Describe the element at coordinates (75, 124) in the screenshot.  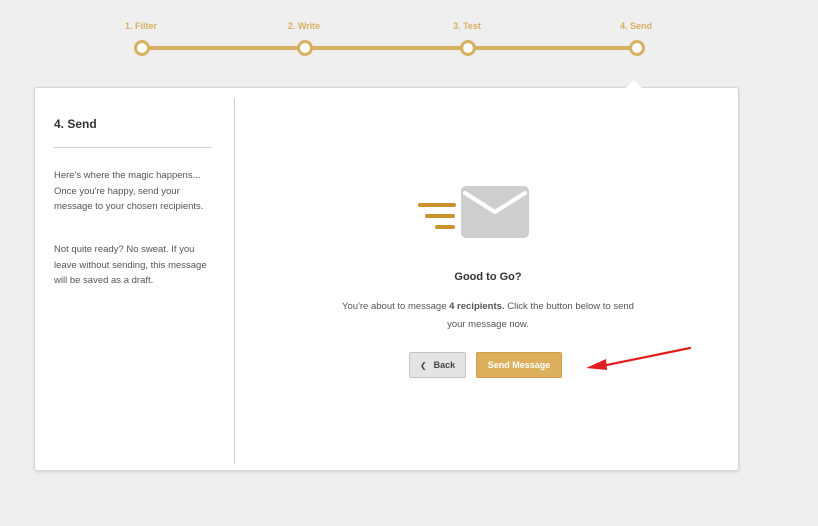
I see `sidebar-title: 4. Send` at that location.